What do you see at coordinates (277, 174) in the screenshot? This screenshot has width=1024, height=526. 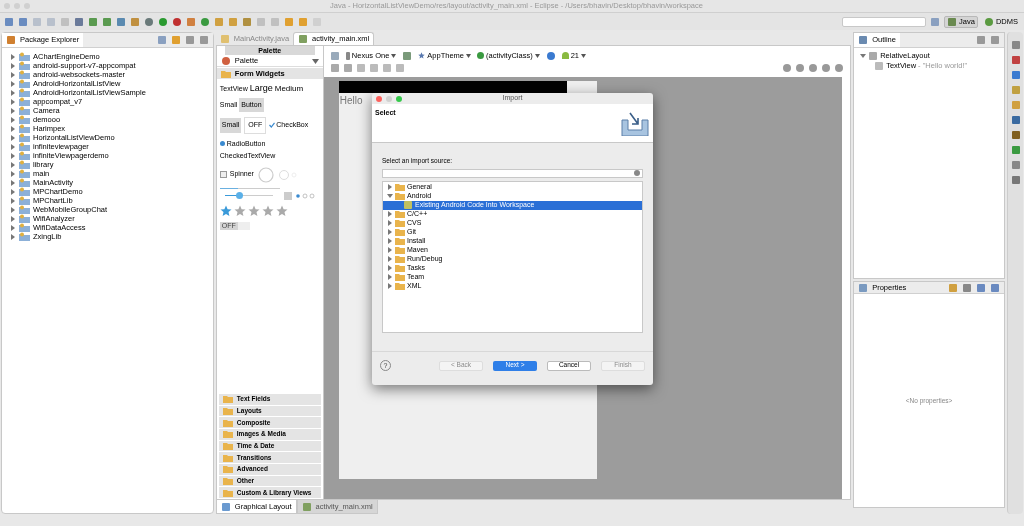 I see `progress-circles-drawing` at bounding box center [277, 174].